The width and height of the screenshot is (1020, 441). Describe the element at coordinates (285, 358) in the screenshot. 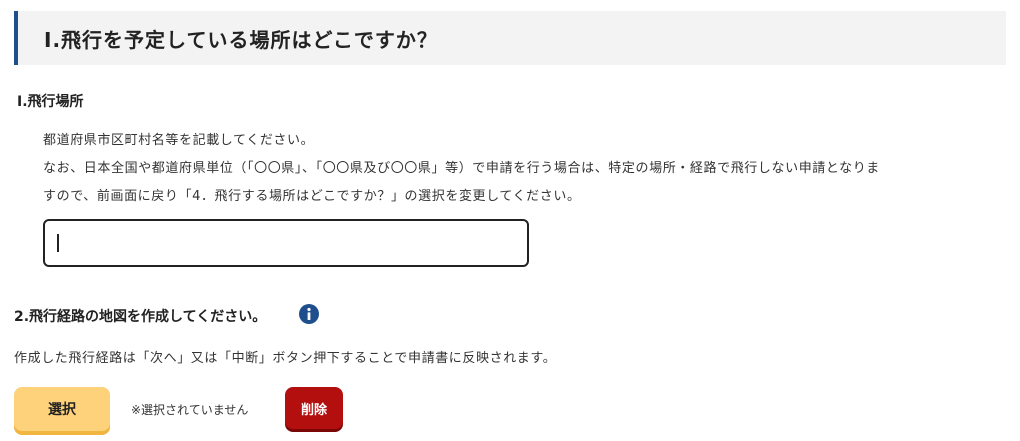

I see `flight-route-description: 作成した飛行経路は「次へ」又は「中断」ボタン押下することで申請書に反映されます。` at that location.